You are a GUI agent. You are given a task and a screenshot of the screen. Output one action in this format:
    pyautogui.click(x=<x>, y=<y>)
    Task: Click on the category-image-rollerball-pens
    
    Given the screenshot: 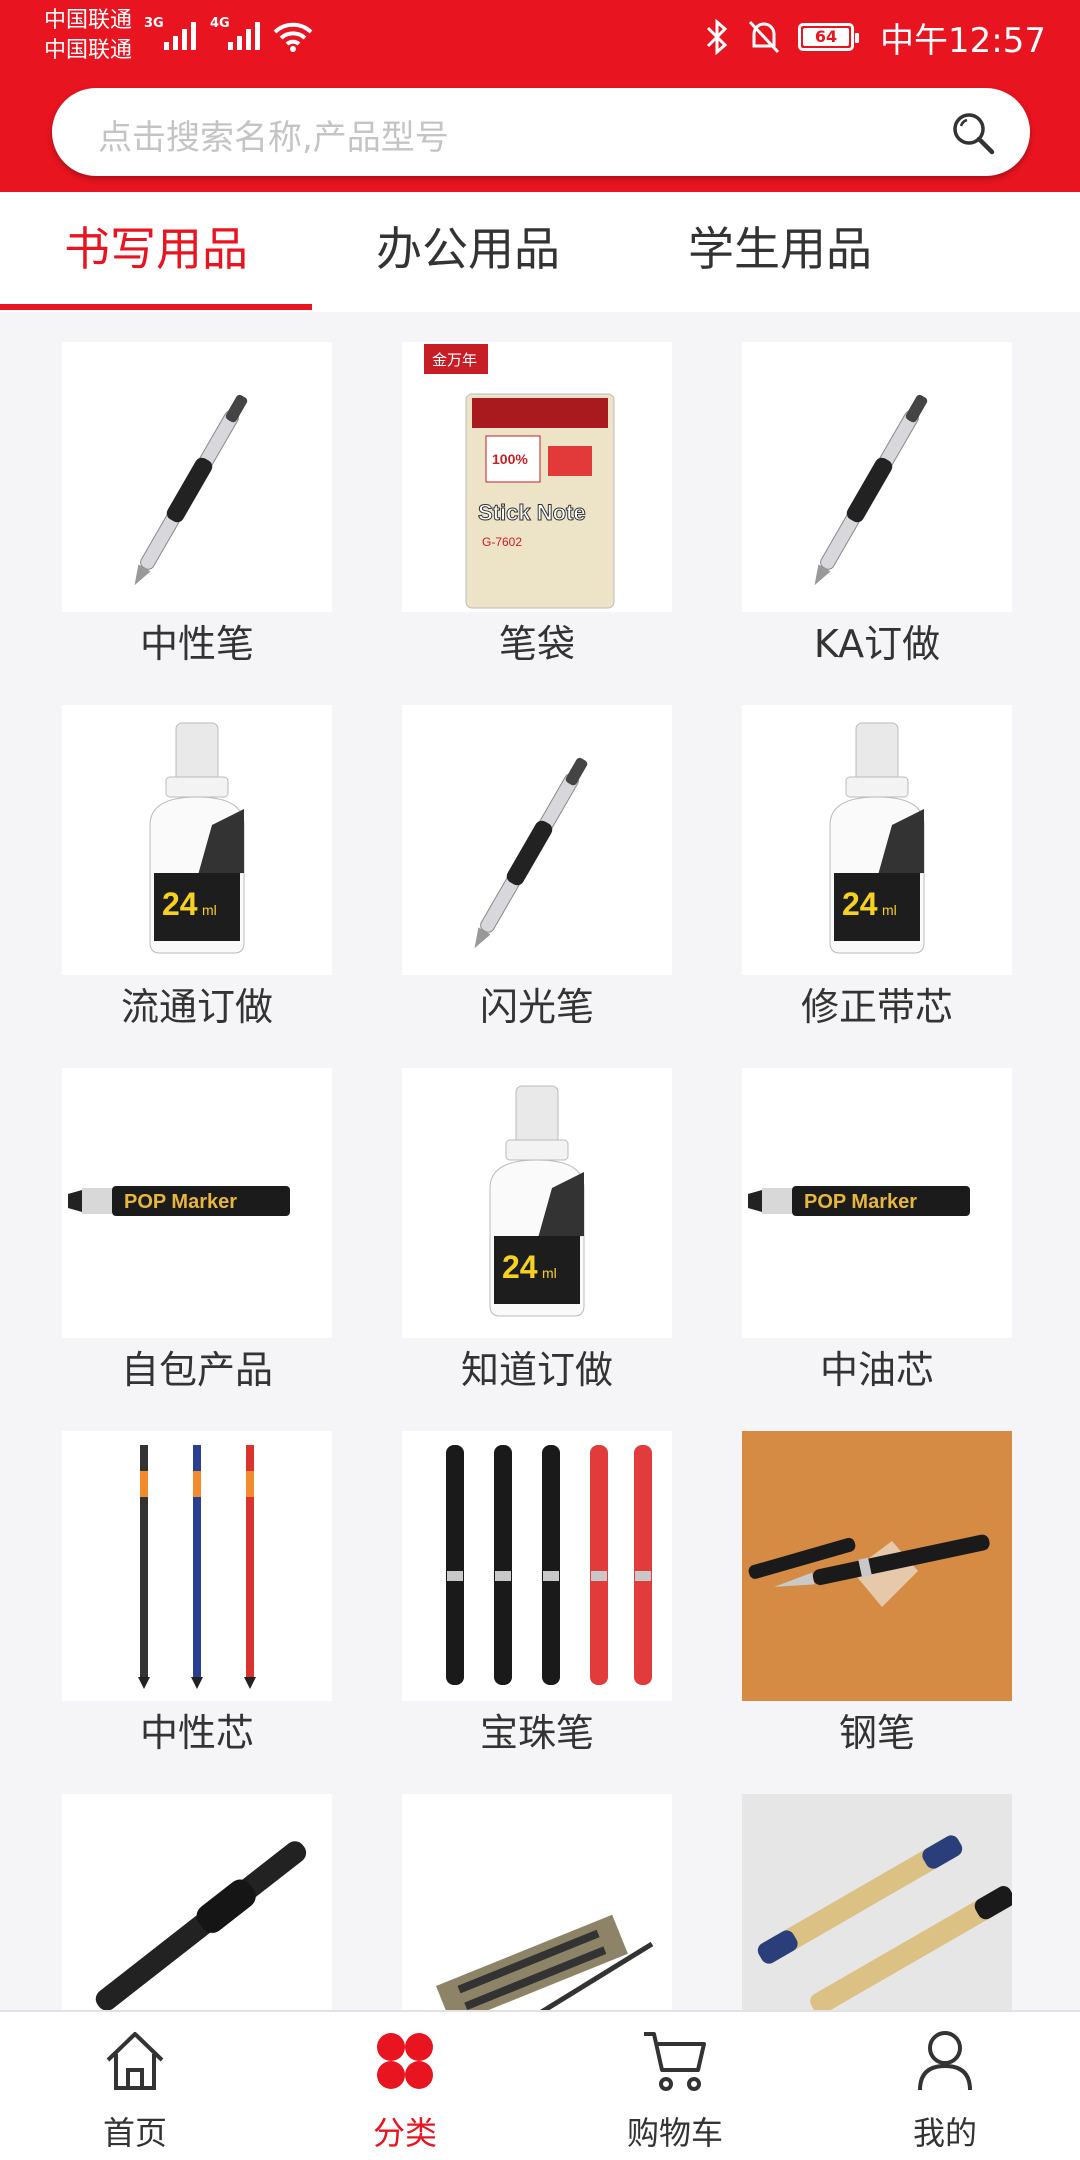 What is the action you would take?
    pyautogui.click(x=537, y=1566)
    